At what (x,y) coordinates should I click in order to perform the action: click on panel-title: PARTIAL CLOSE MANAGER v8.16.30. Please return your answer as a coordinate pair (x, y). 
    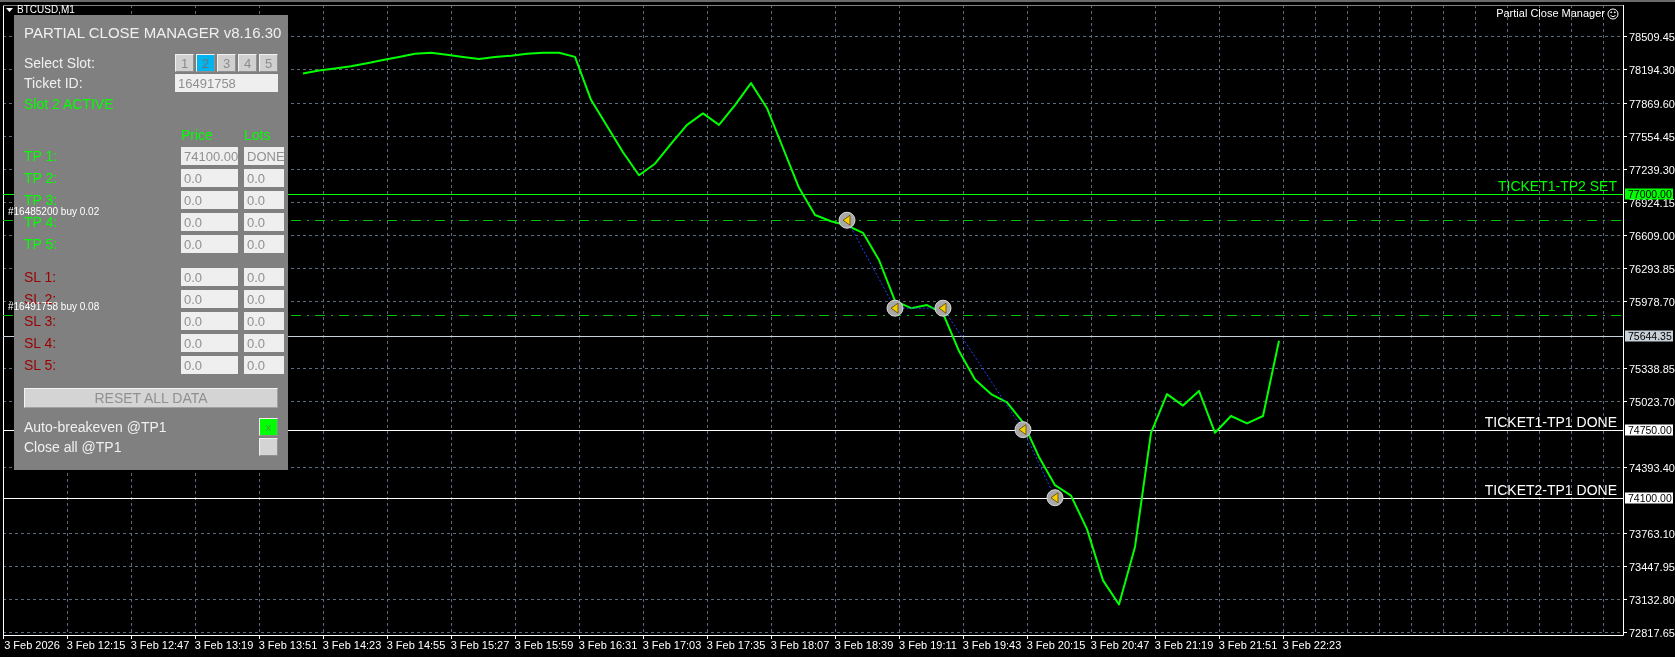
    Looking at the image, I should click on (153, 33).